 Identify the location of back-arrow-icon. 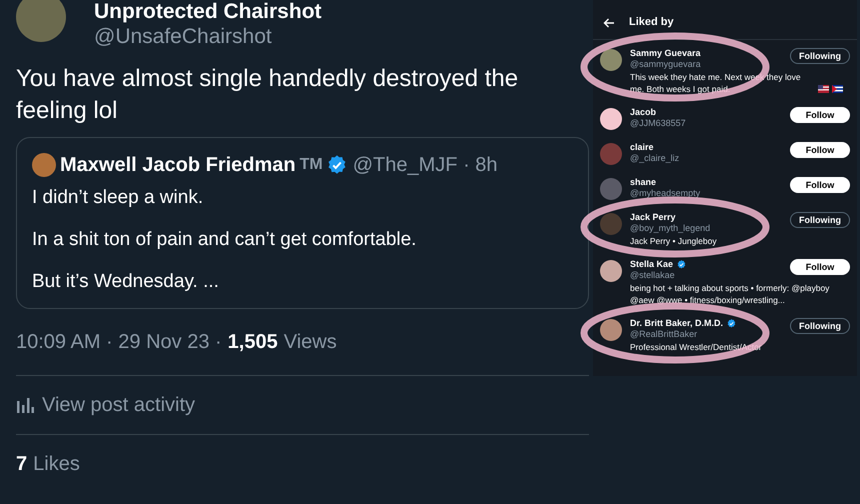
(609, 23).